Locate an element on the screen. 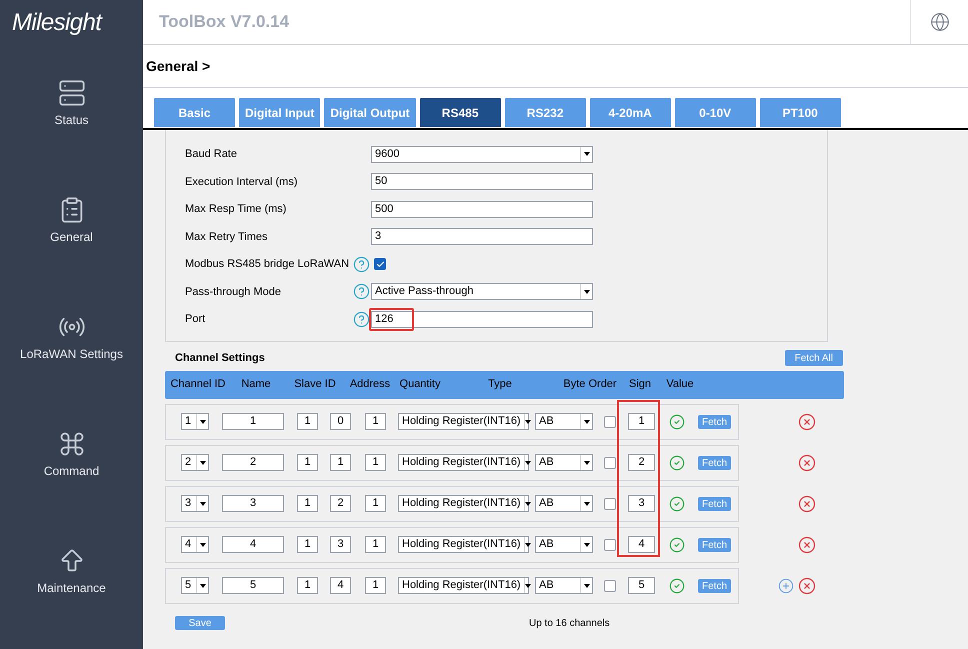 The height and width of the screenshot is (649, 968). column-header: Byte Order is located at coordinates (590, 384).